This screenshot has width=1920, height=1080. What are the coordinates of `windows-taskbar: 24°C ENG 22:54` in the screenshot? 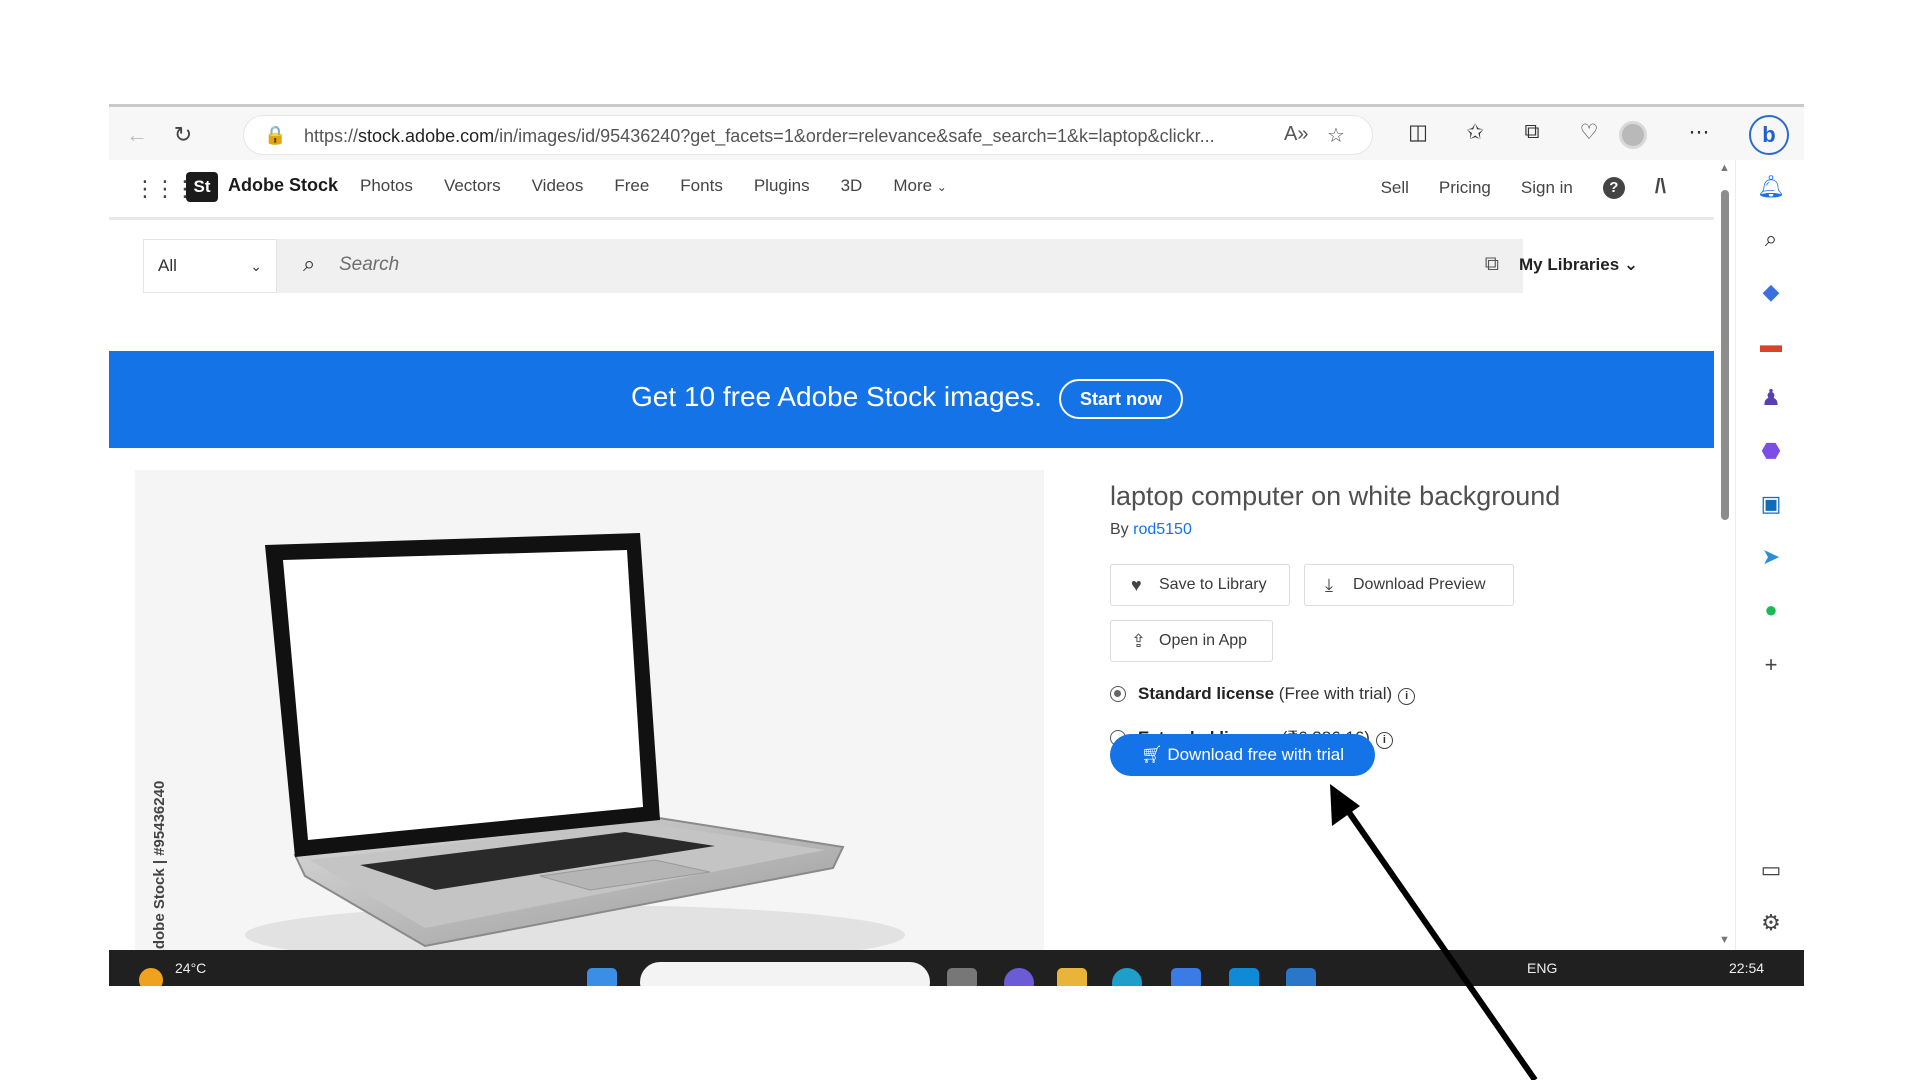 It's located at (956, 968).